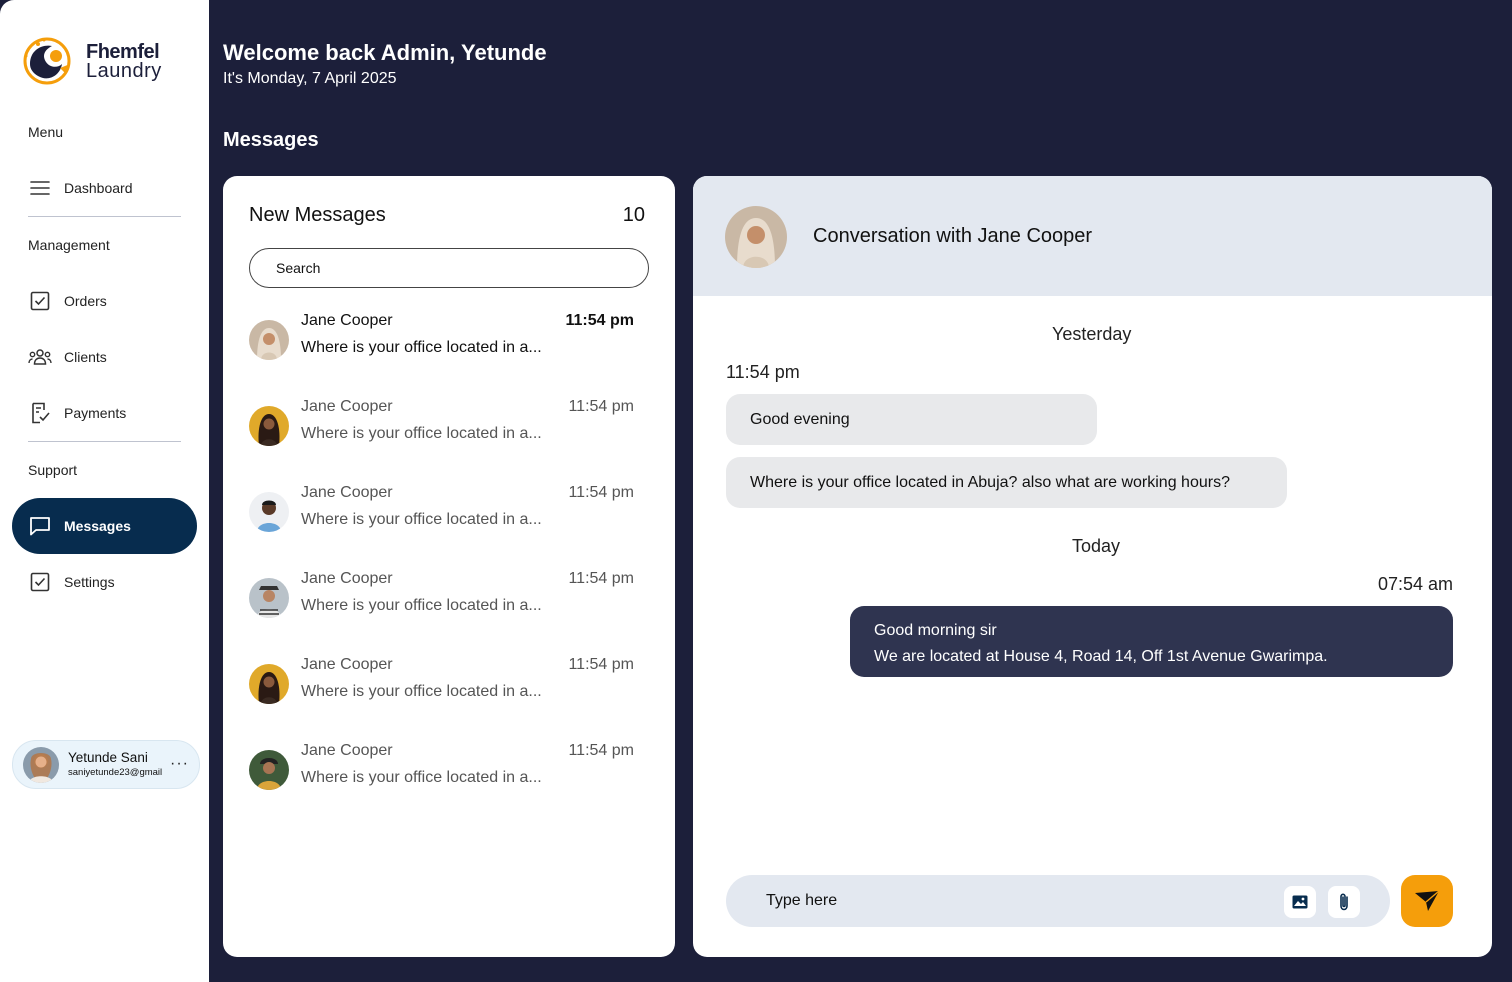 Image resolution: width=1512 pixels, height=982 pixels. I want to click on sidebar-item-messages: Messages, so click(104, 526).